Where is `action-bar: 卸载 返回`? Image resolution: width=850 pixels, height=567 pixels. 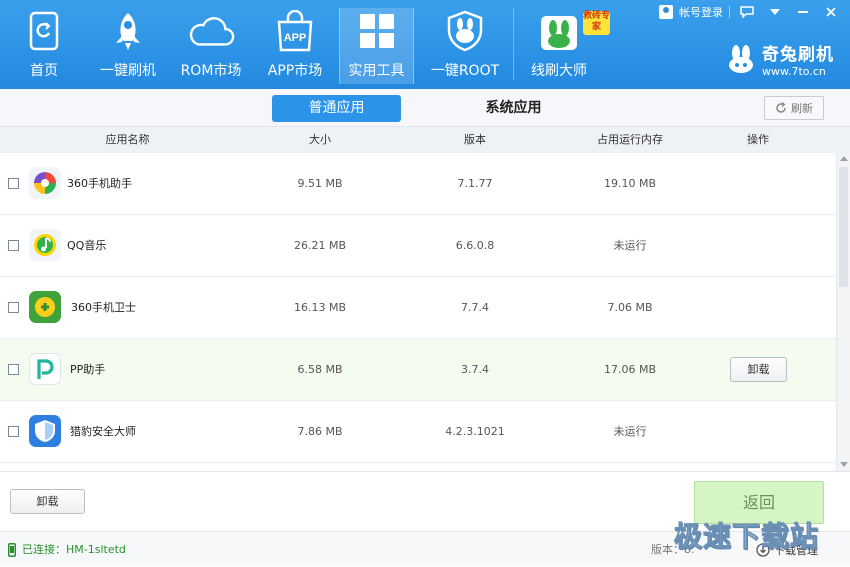 action-bar: 卸载 返回 is located at coordinates (425, 501).